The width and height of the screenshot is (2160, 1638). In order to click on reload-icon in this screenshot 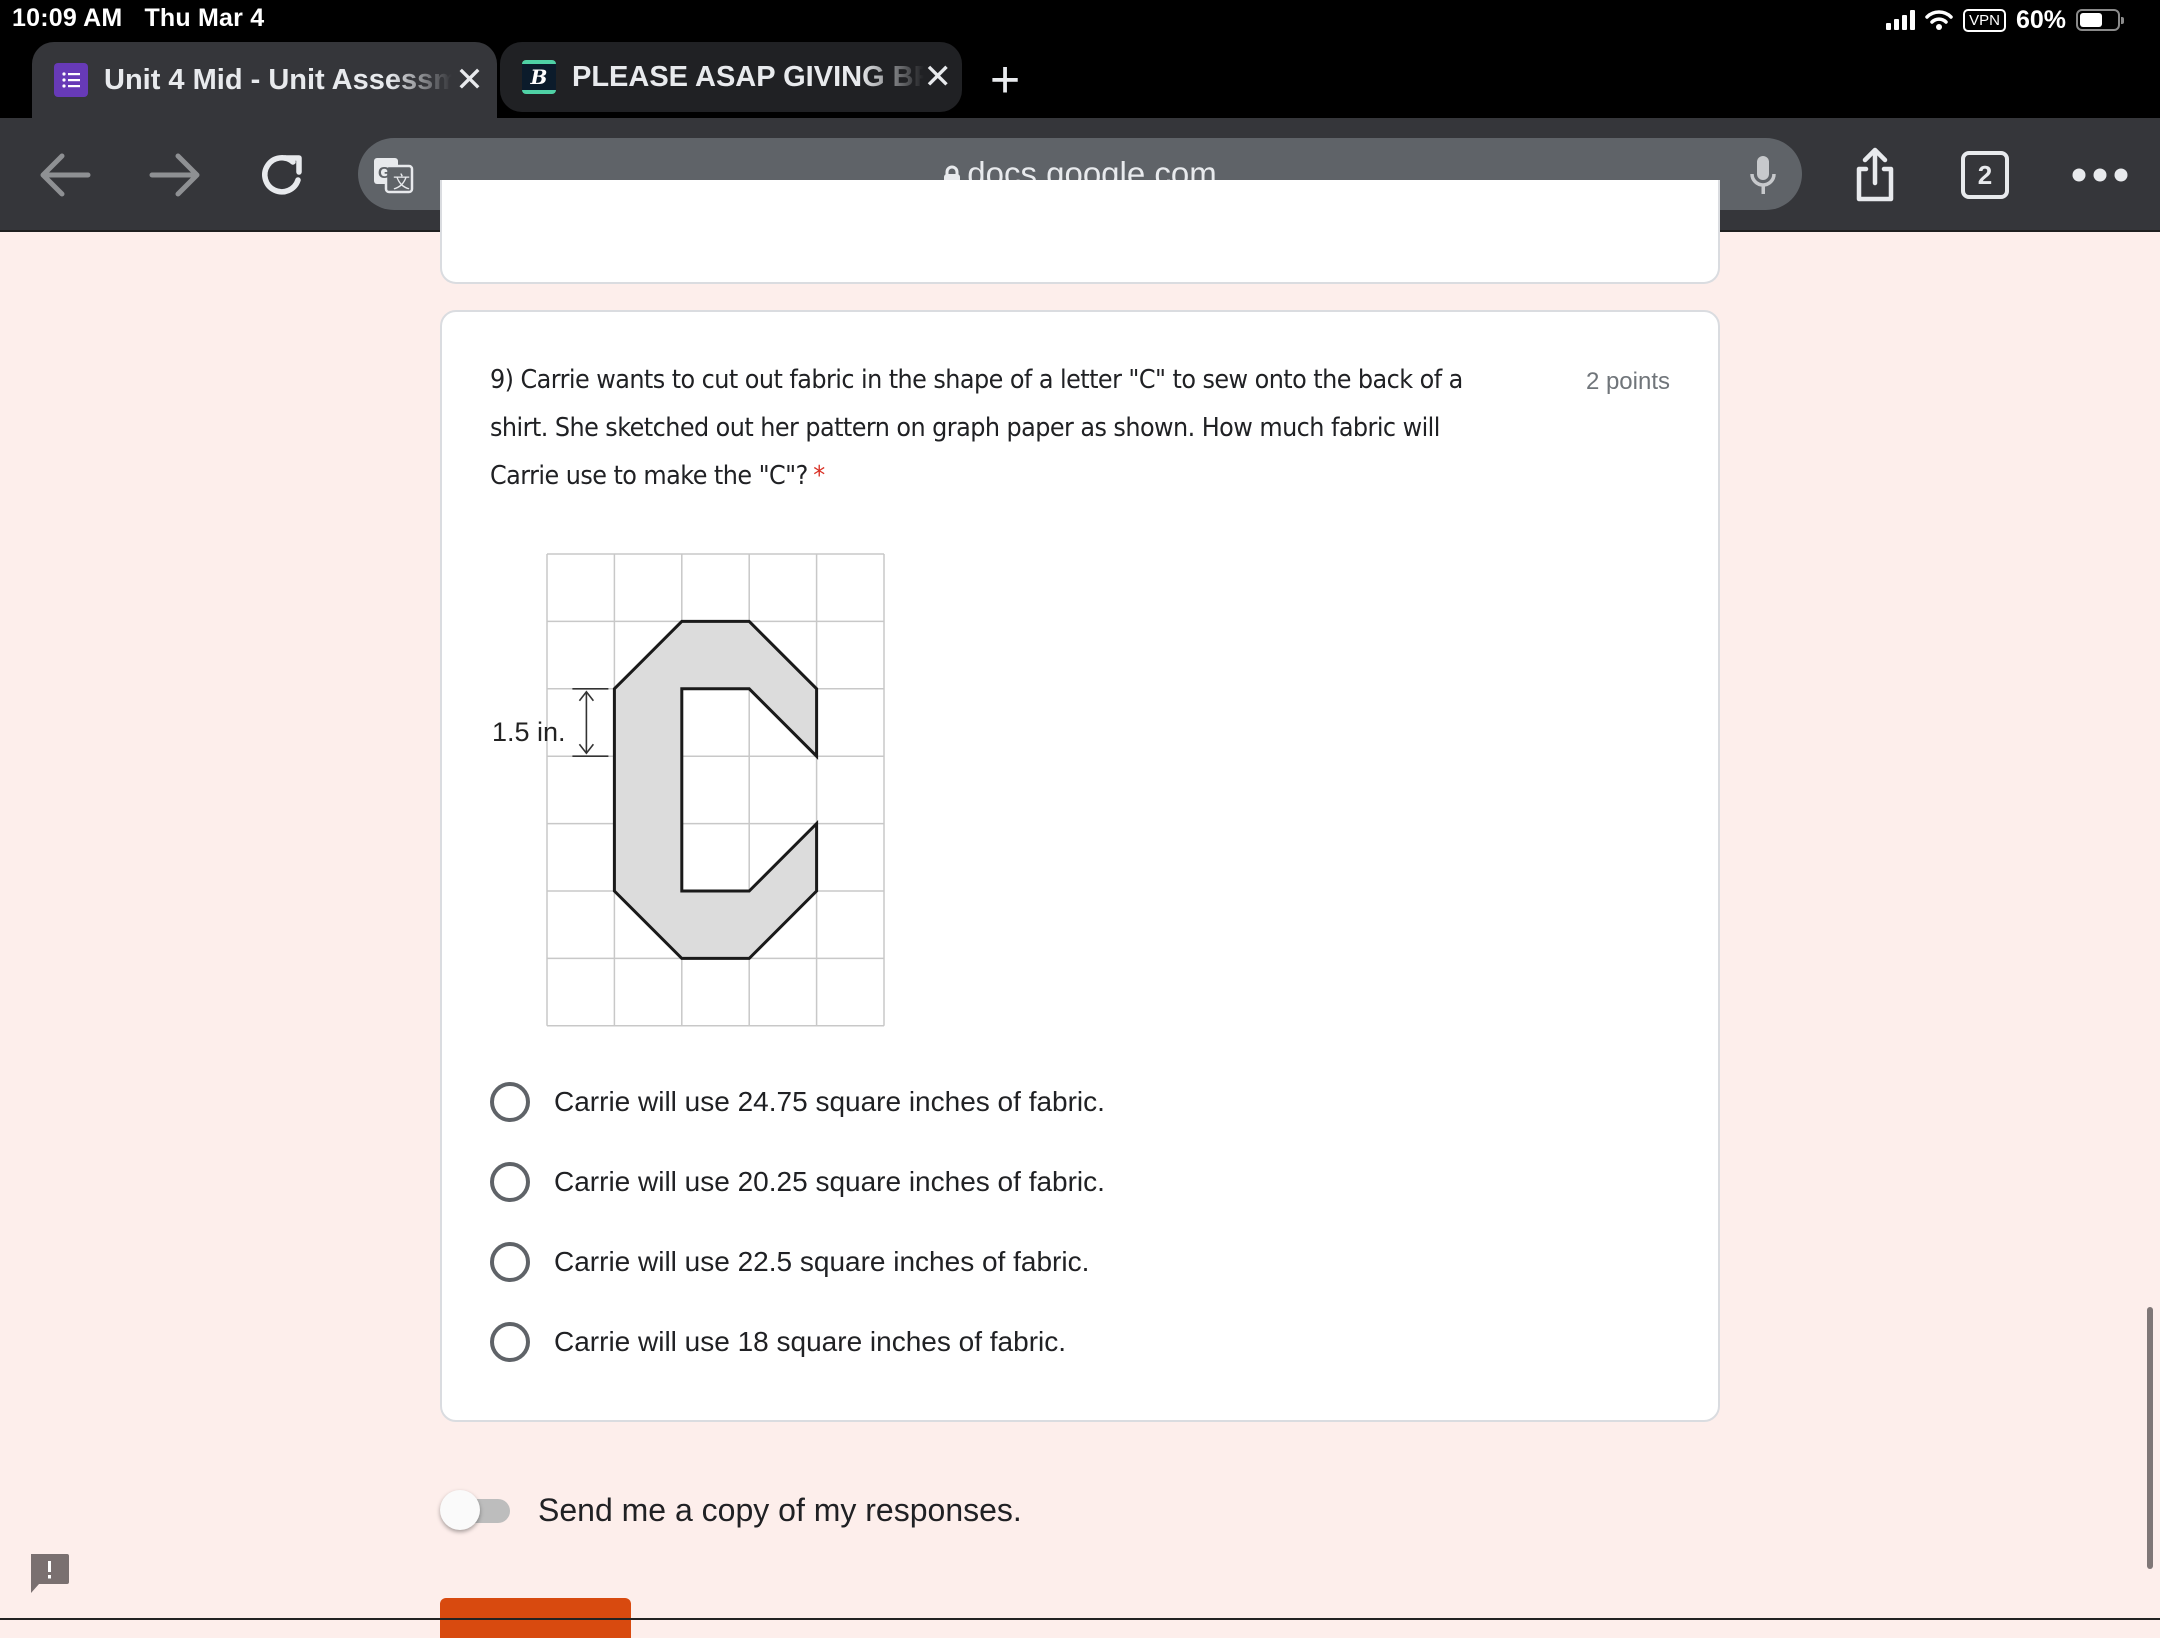, I will do `click(282, 175)`.